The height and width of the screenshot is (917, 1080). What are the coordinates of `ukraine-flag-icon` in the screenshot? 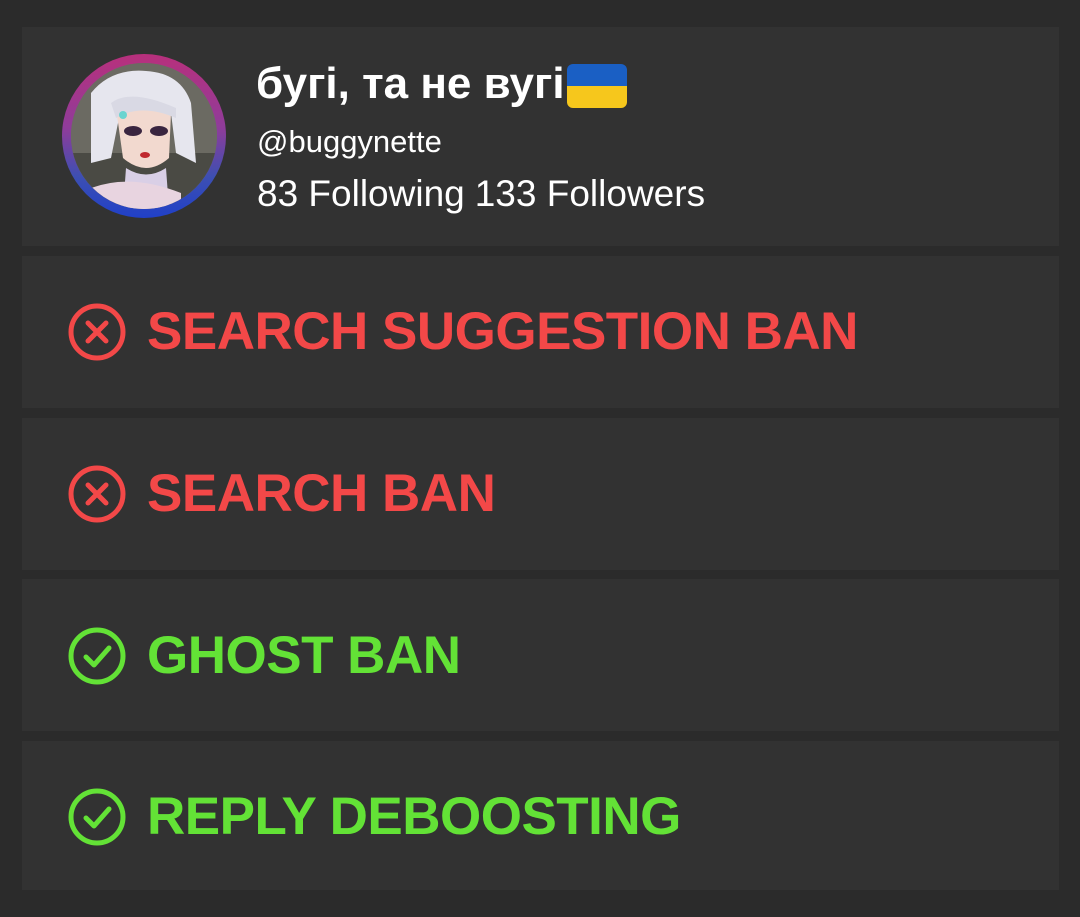 It's located at (596, 86).